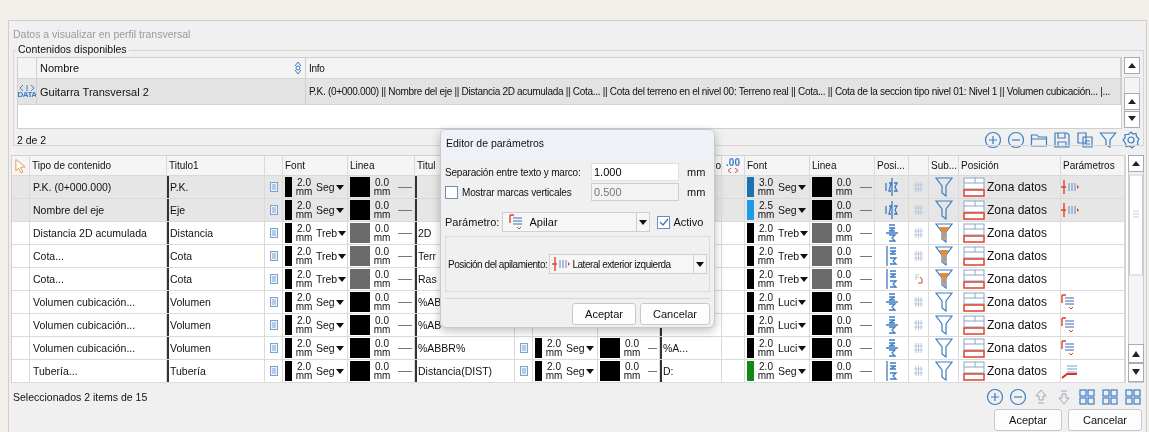  What do you see at coordinates (691, 371) in the screenshot?
I see `table-cell: D:` at bounding box center [691, 371].